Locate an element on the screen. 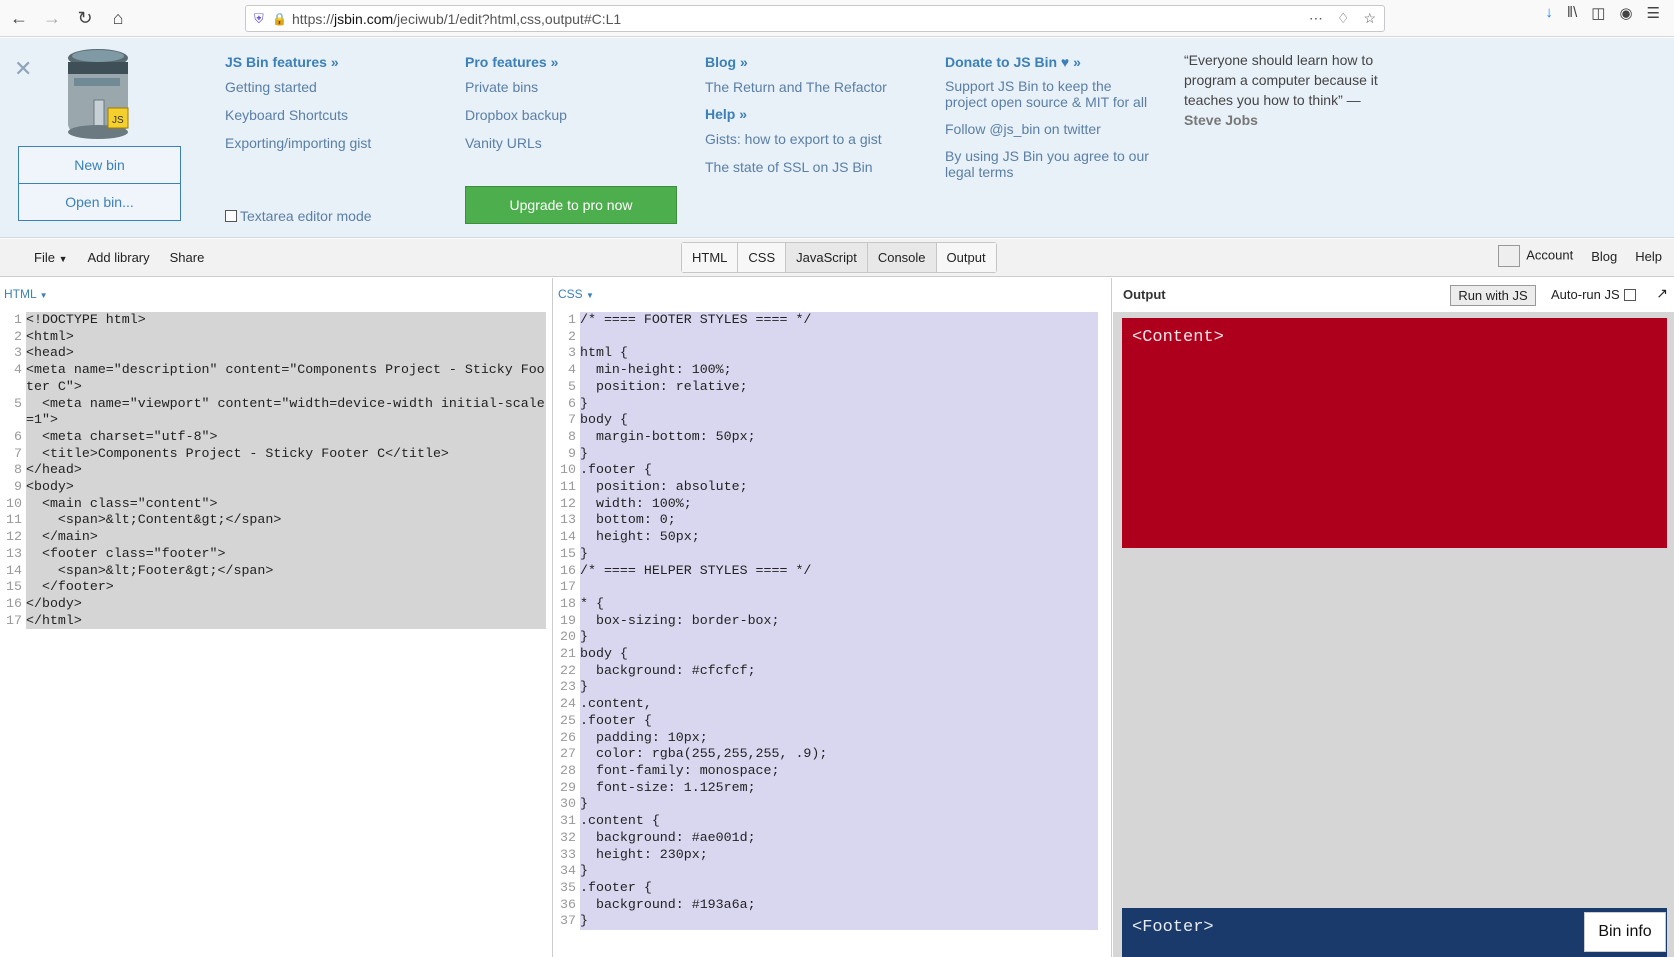  code-line: 3 <head> is located at coordinates (274, 354).